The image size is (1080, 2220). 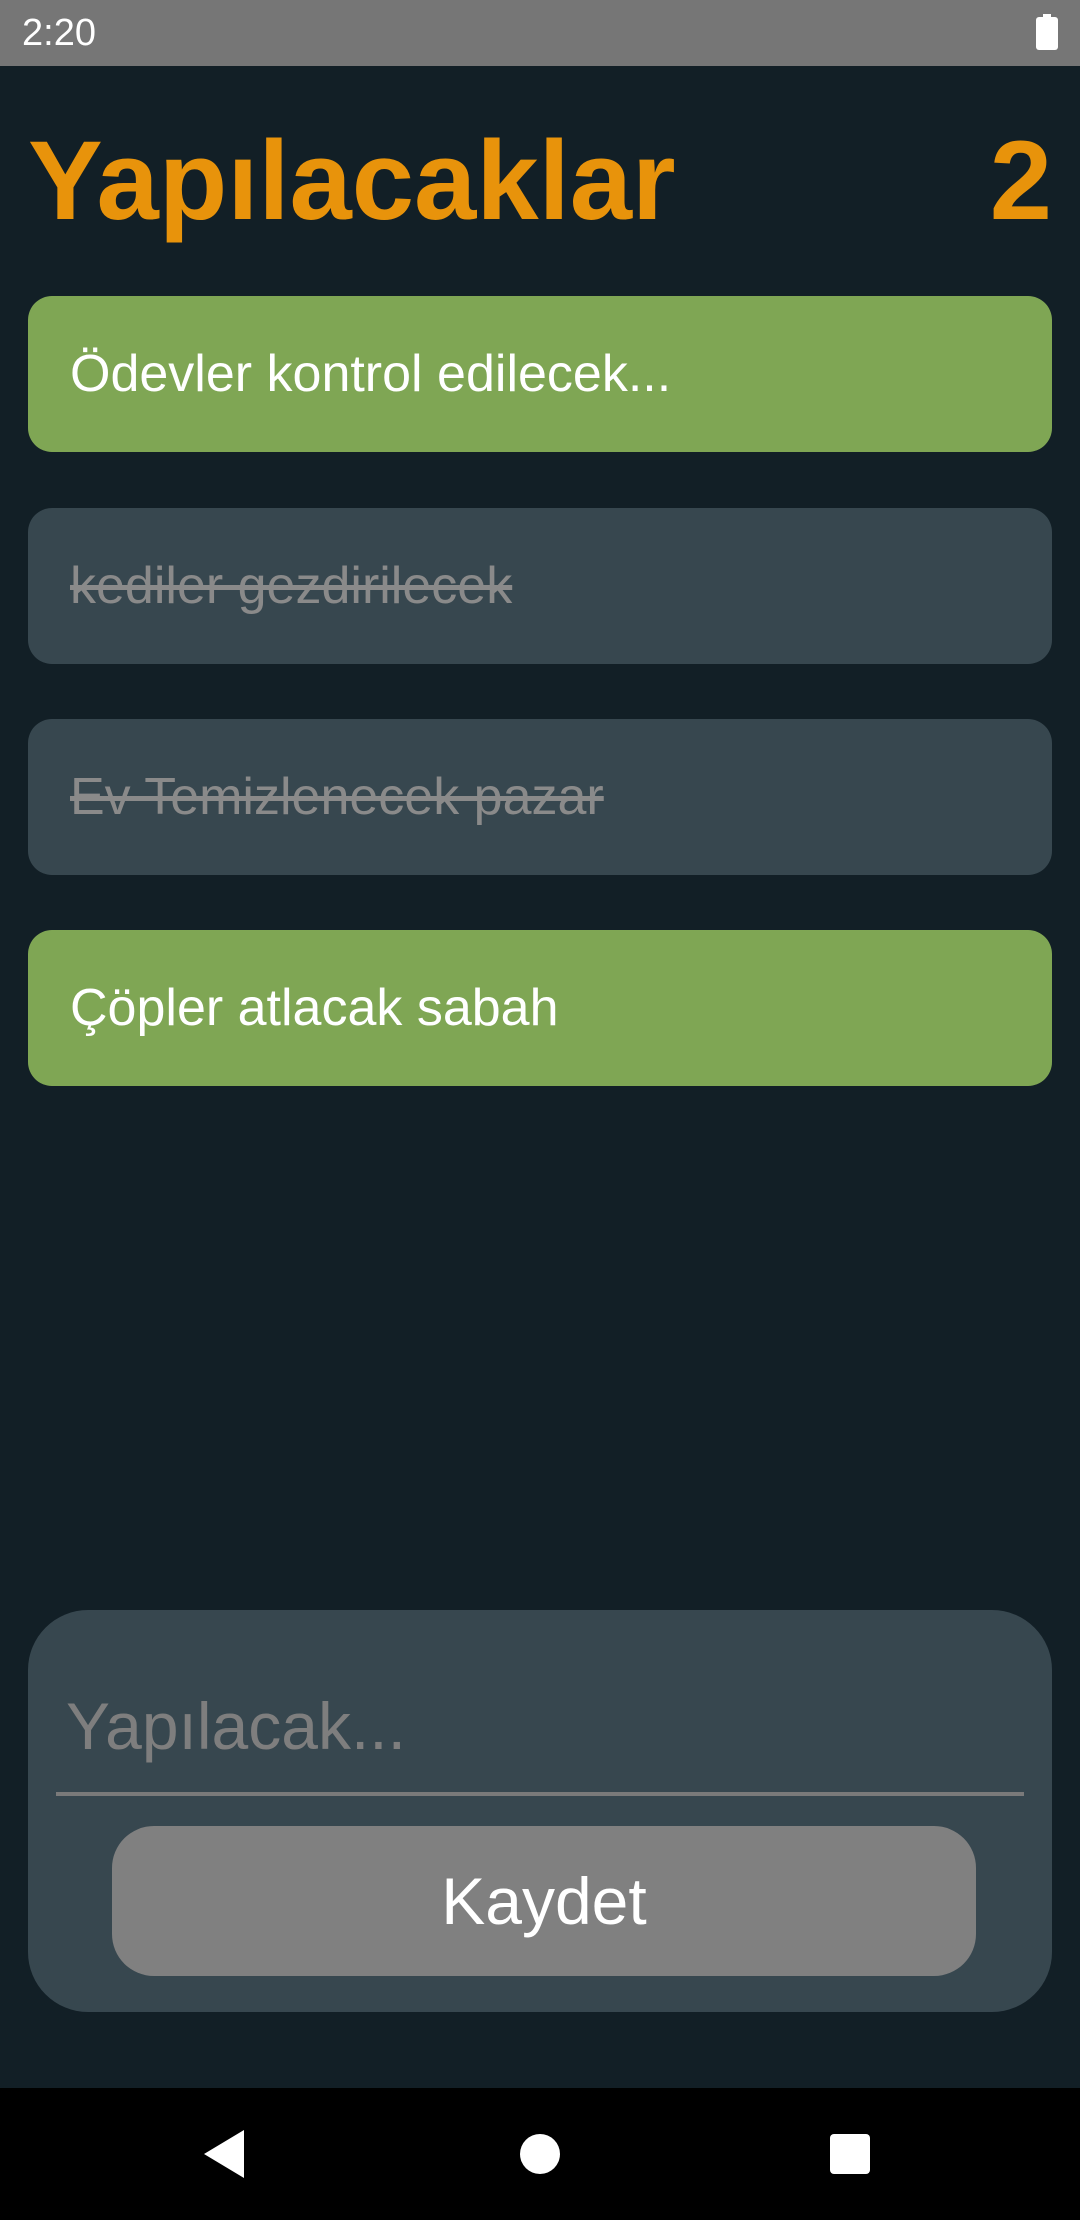 What do you see at coordinates (540, 1728) in the screenshot?
I see `new-task-input` at bounding box center [540, 1728].